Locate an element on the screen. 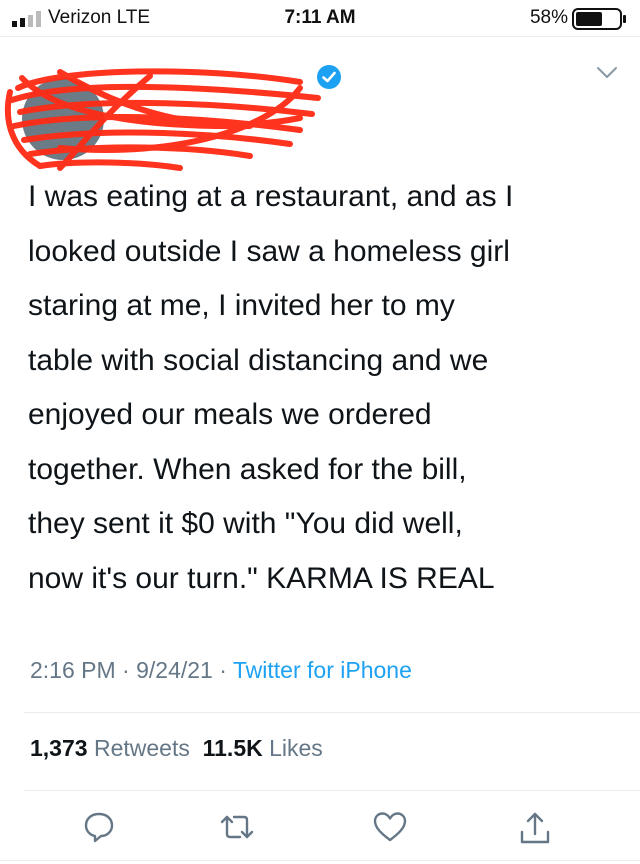  retweets-stat: 1,373 Retweets is located at coordinates (110, 748).